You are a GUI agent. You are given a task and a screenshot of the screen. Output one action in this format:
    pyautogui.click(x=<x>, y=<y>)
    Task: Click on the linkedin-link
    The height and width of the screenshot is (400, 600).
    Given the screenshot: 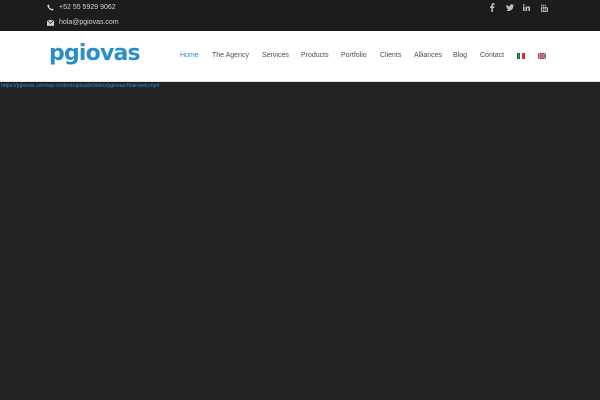 What is the action you would take?
    pyautogui.click(x=526, y=7)
    